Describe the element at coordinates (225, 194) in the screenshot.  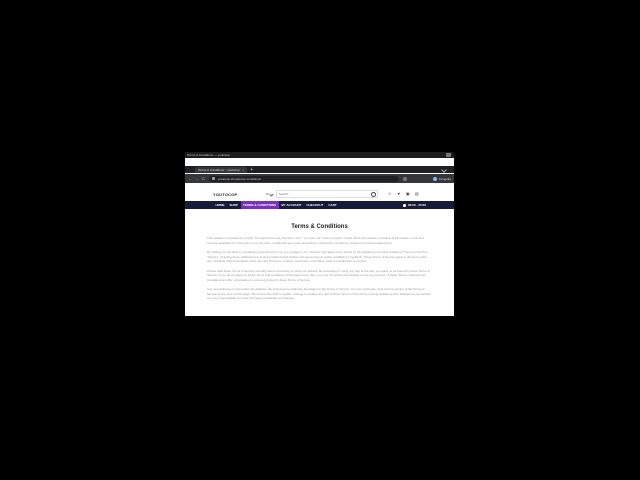
I see `site-logo: YOUTOCOP` at that location.